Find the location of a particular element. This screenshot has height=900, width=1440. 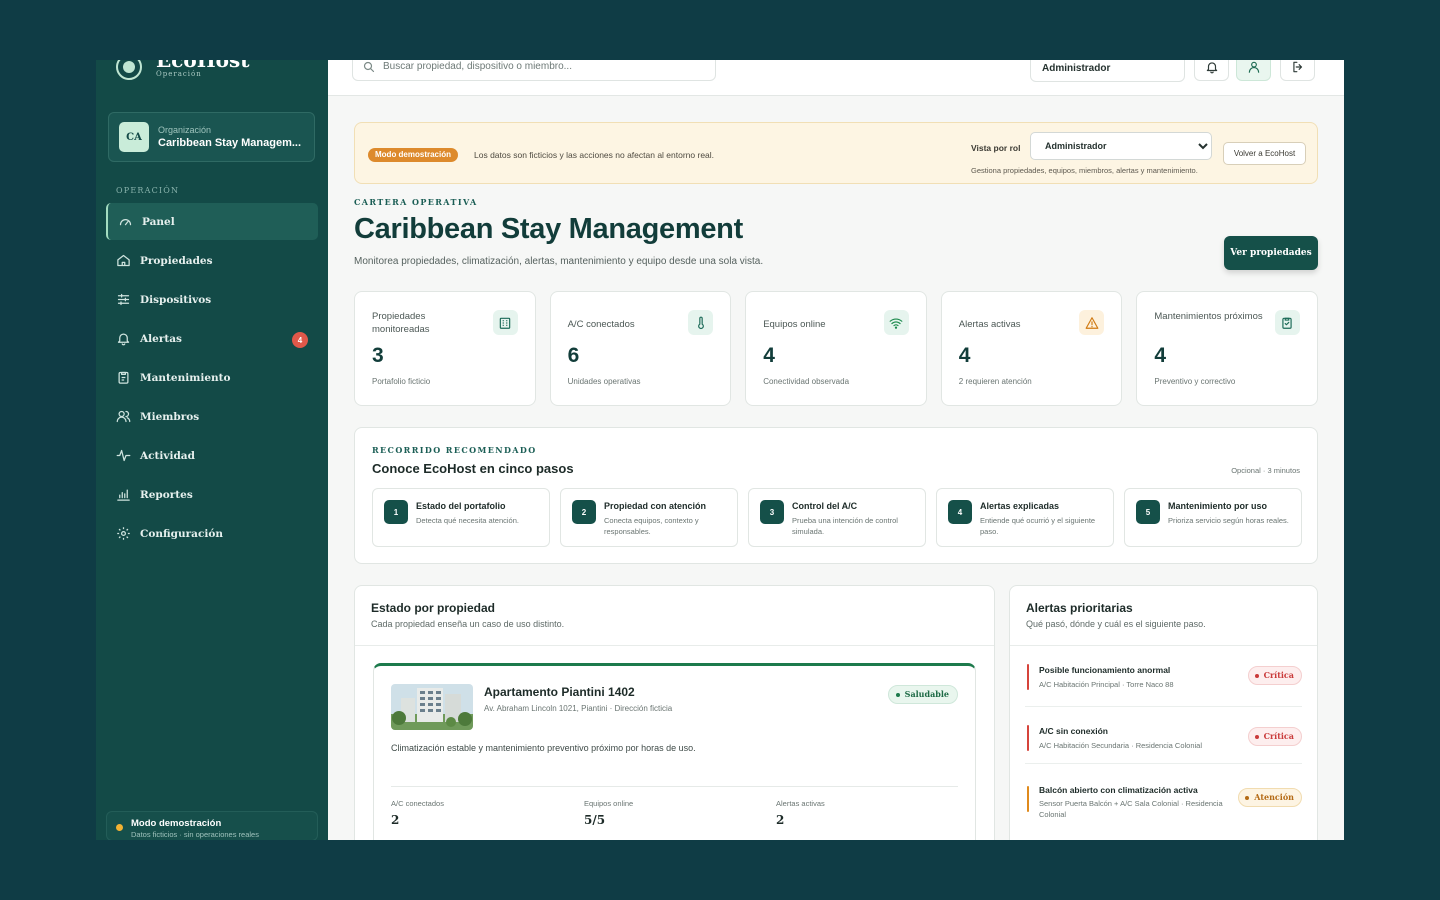

logout-button is located at coordinates (1297, 70).